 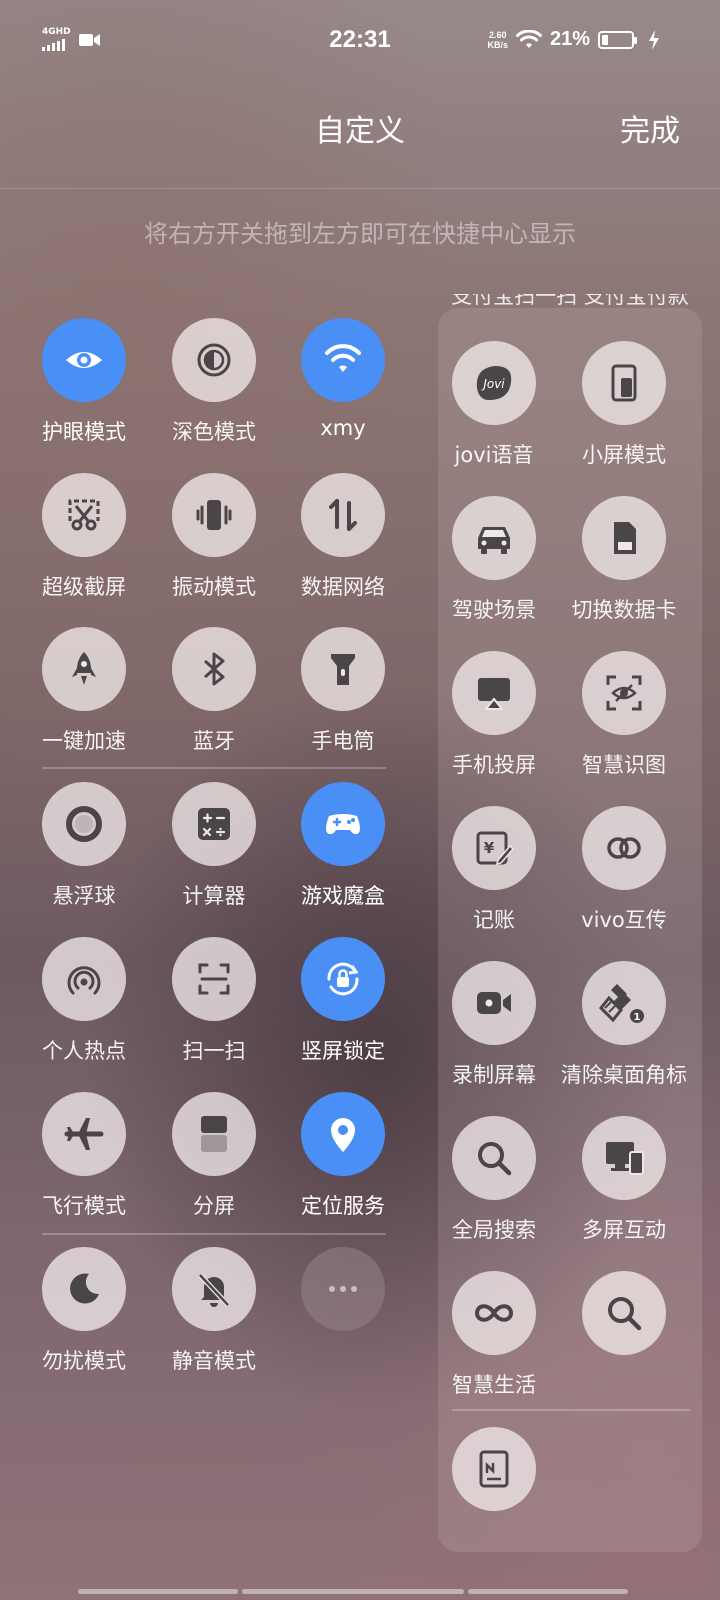 I want to click on available-toggle-tile: 多屏互动, so click(x=624, y=1191).